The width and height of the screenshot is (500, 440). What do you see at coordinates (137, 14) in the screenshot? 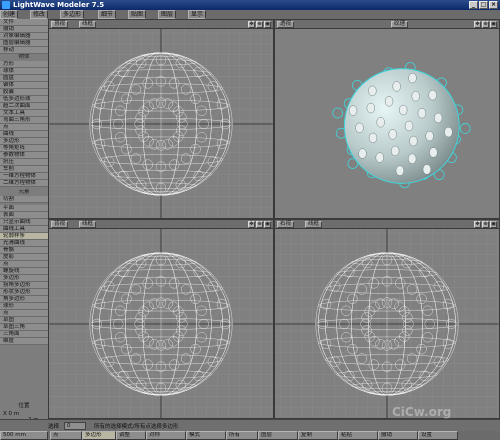
I see `tab-map: 贴图` at bounding box center [137, 14].